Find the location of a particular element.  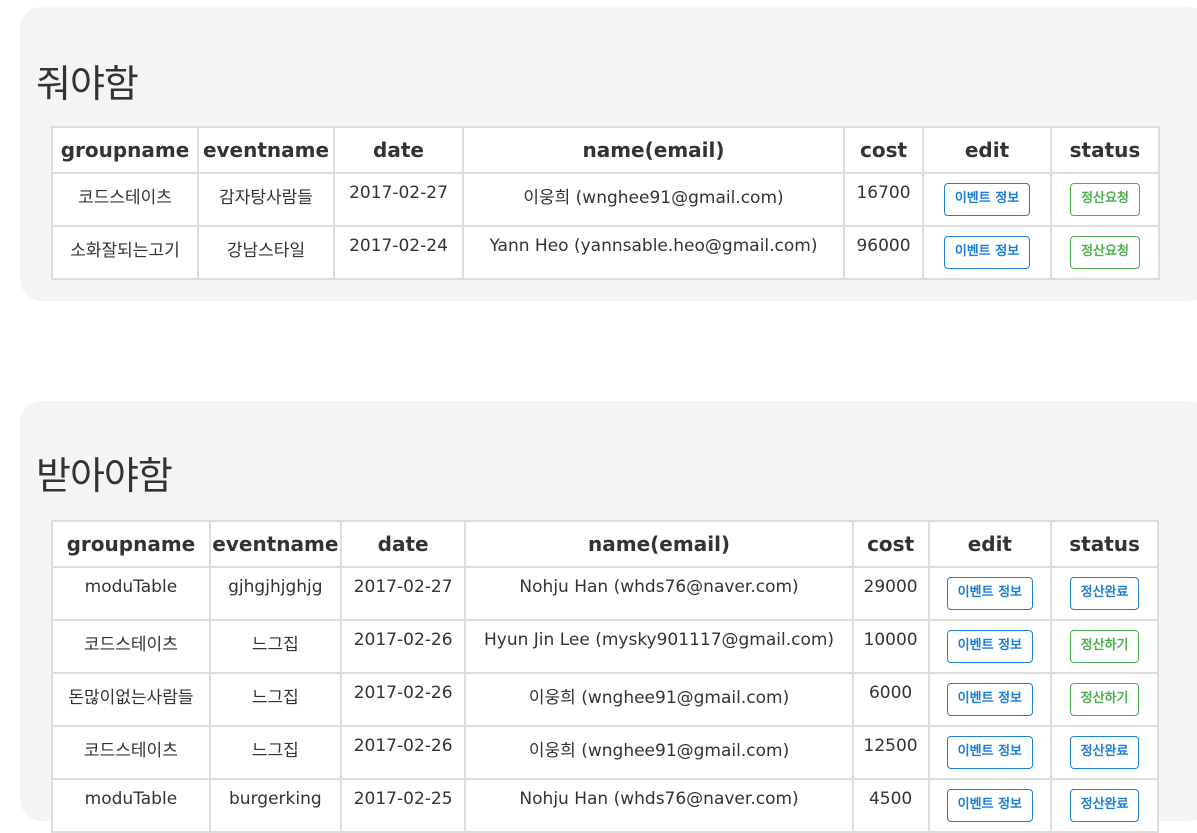

cost-cell: 10000 is located at coordinates (890, 646).